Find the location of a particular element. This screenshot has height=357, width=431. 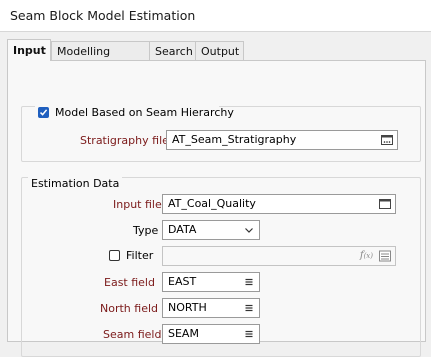

type-label: Type is located at coordinates (146, 230).